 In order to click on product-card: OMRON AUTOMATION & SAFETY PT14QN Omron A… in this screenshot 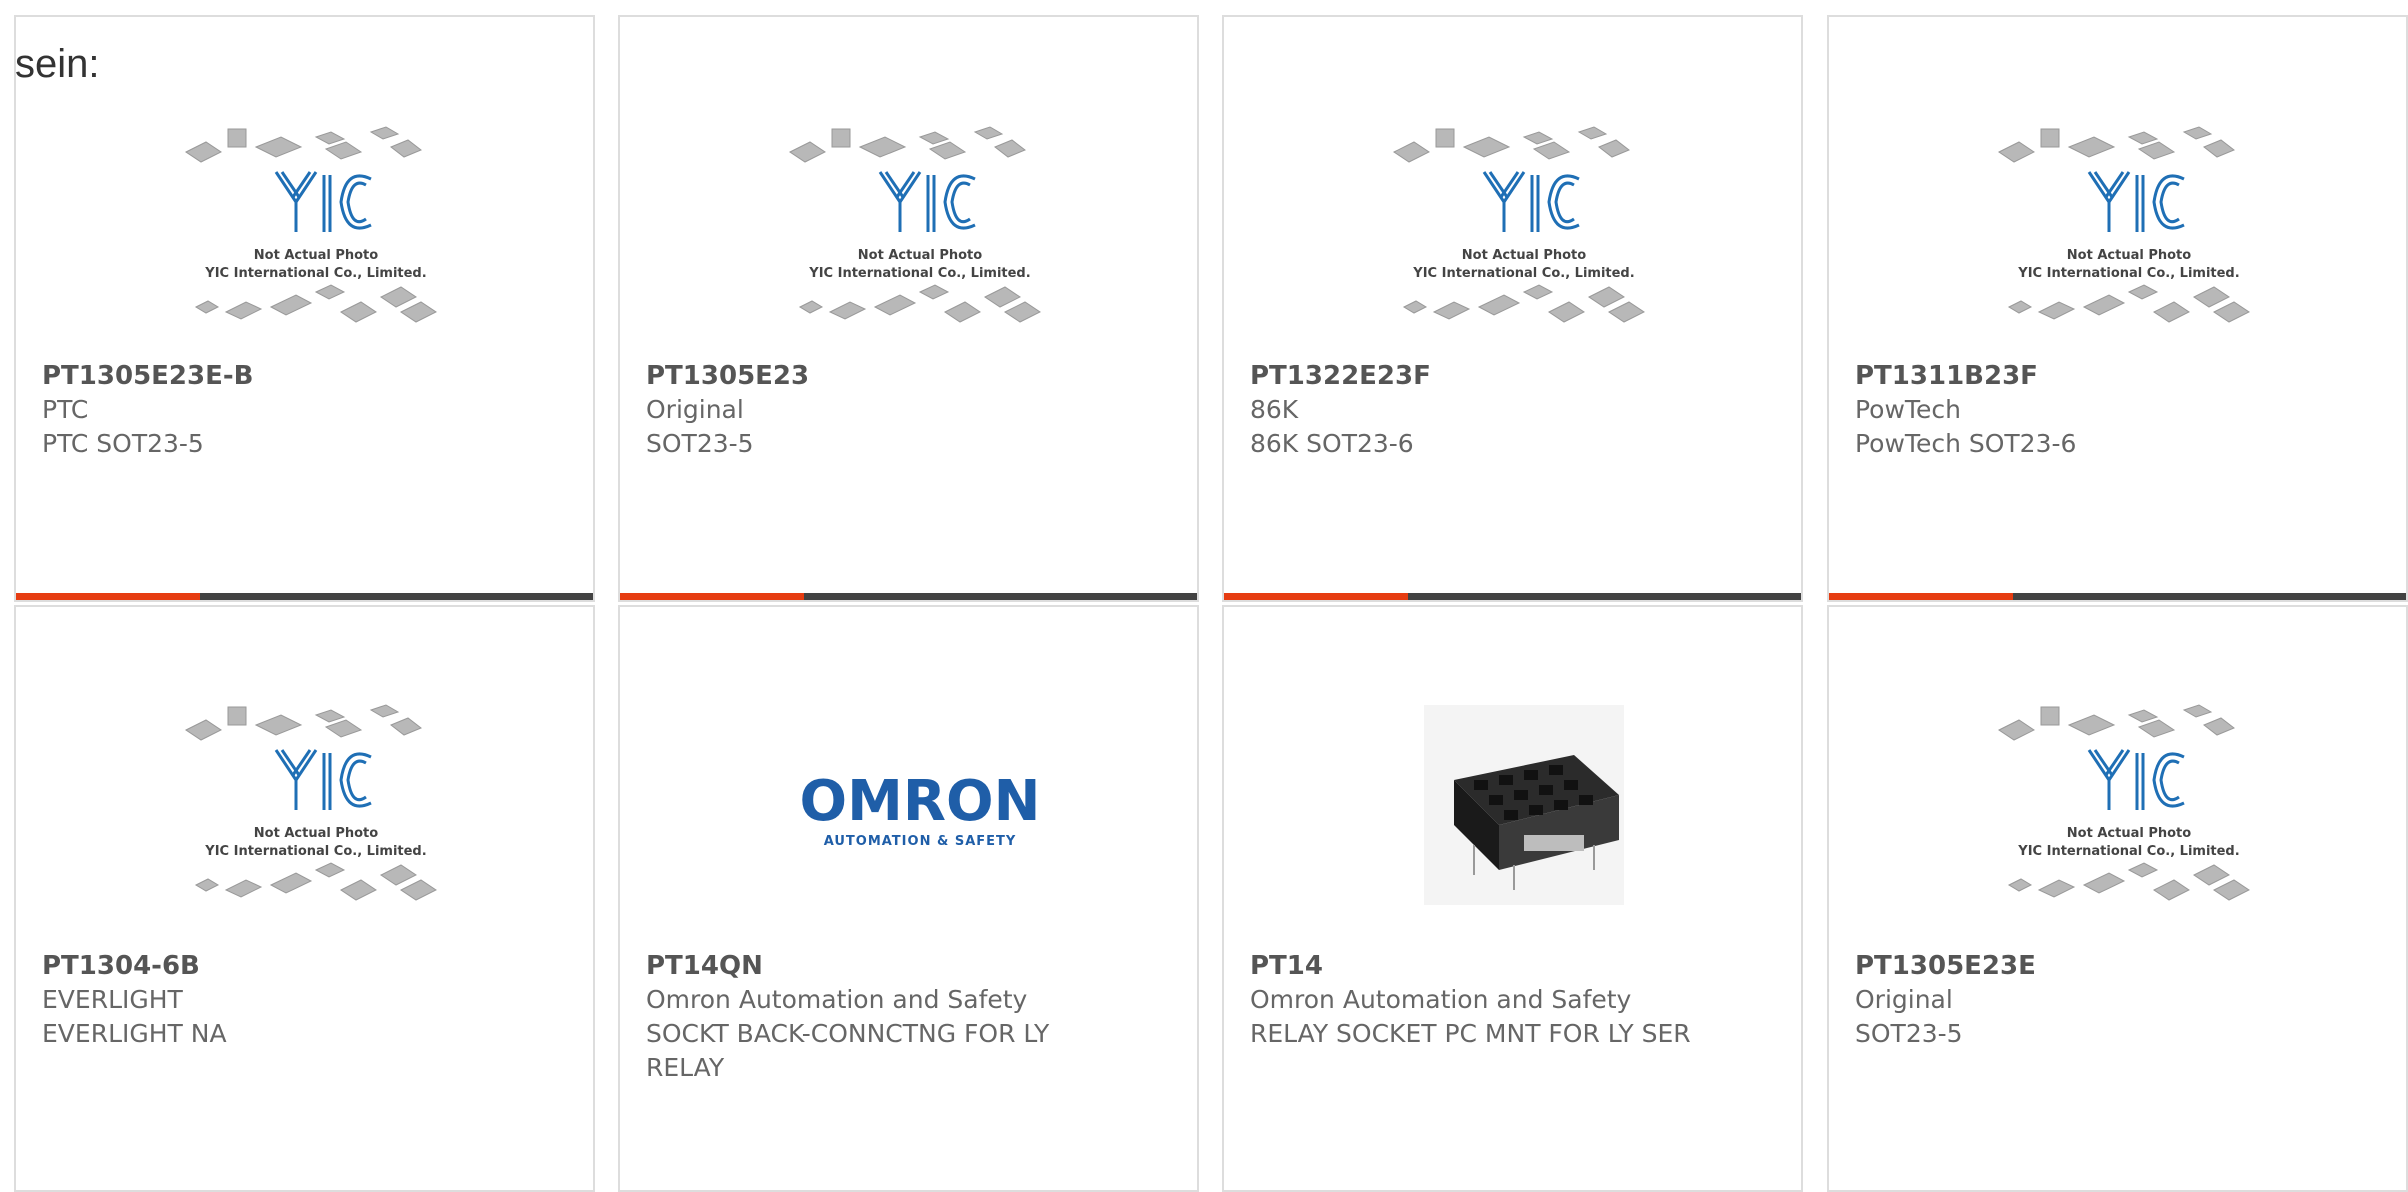, I will do `click(908, 898)`.